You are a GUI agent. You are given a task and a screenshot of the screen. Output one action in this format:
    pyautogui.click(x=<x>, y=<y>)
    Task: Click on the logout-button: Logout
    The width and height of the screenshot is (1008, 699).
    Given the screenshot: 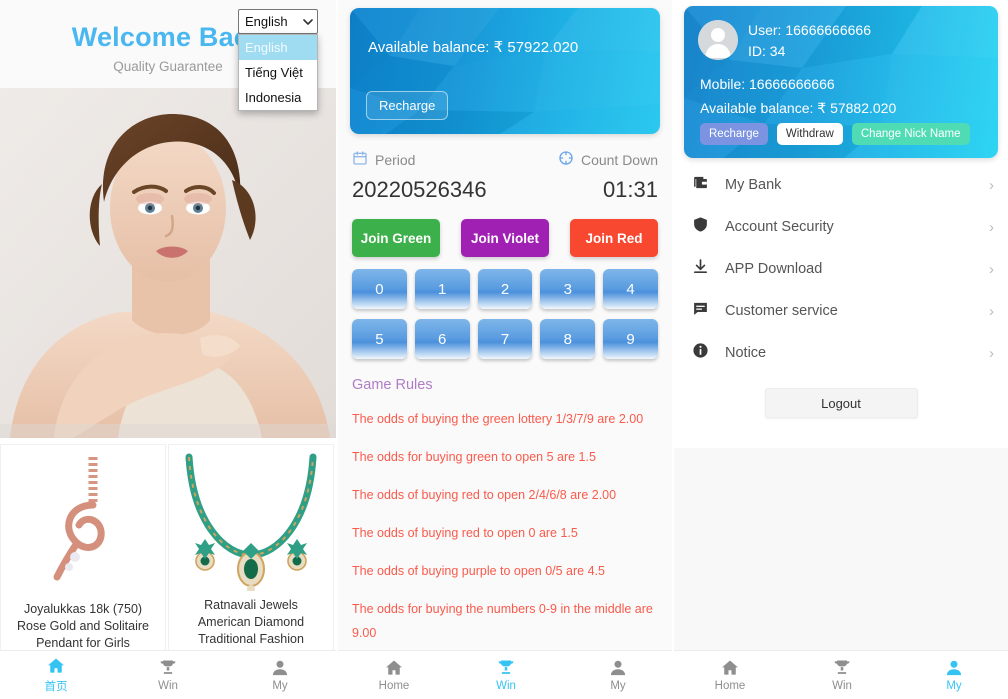 What is the action you would take?
    pyautogui.click(x=841, y=403)
    